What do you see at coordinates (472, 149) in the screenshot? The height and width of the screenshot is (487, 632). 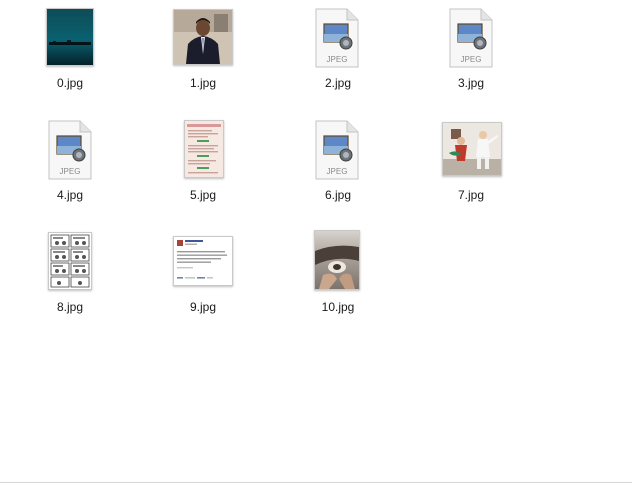 I see `costume-photo-thumbnail` at bounding box center [472, 149].